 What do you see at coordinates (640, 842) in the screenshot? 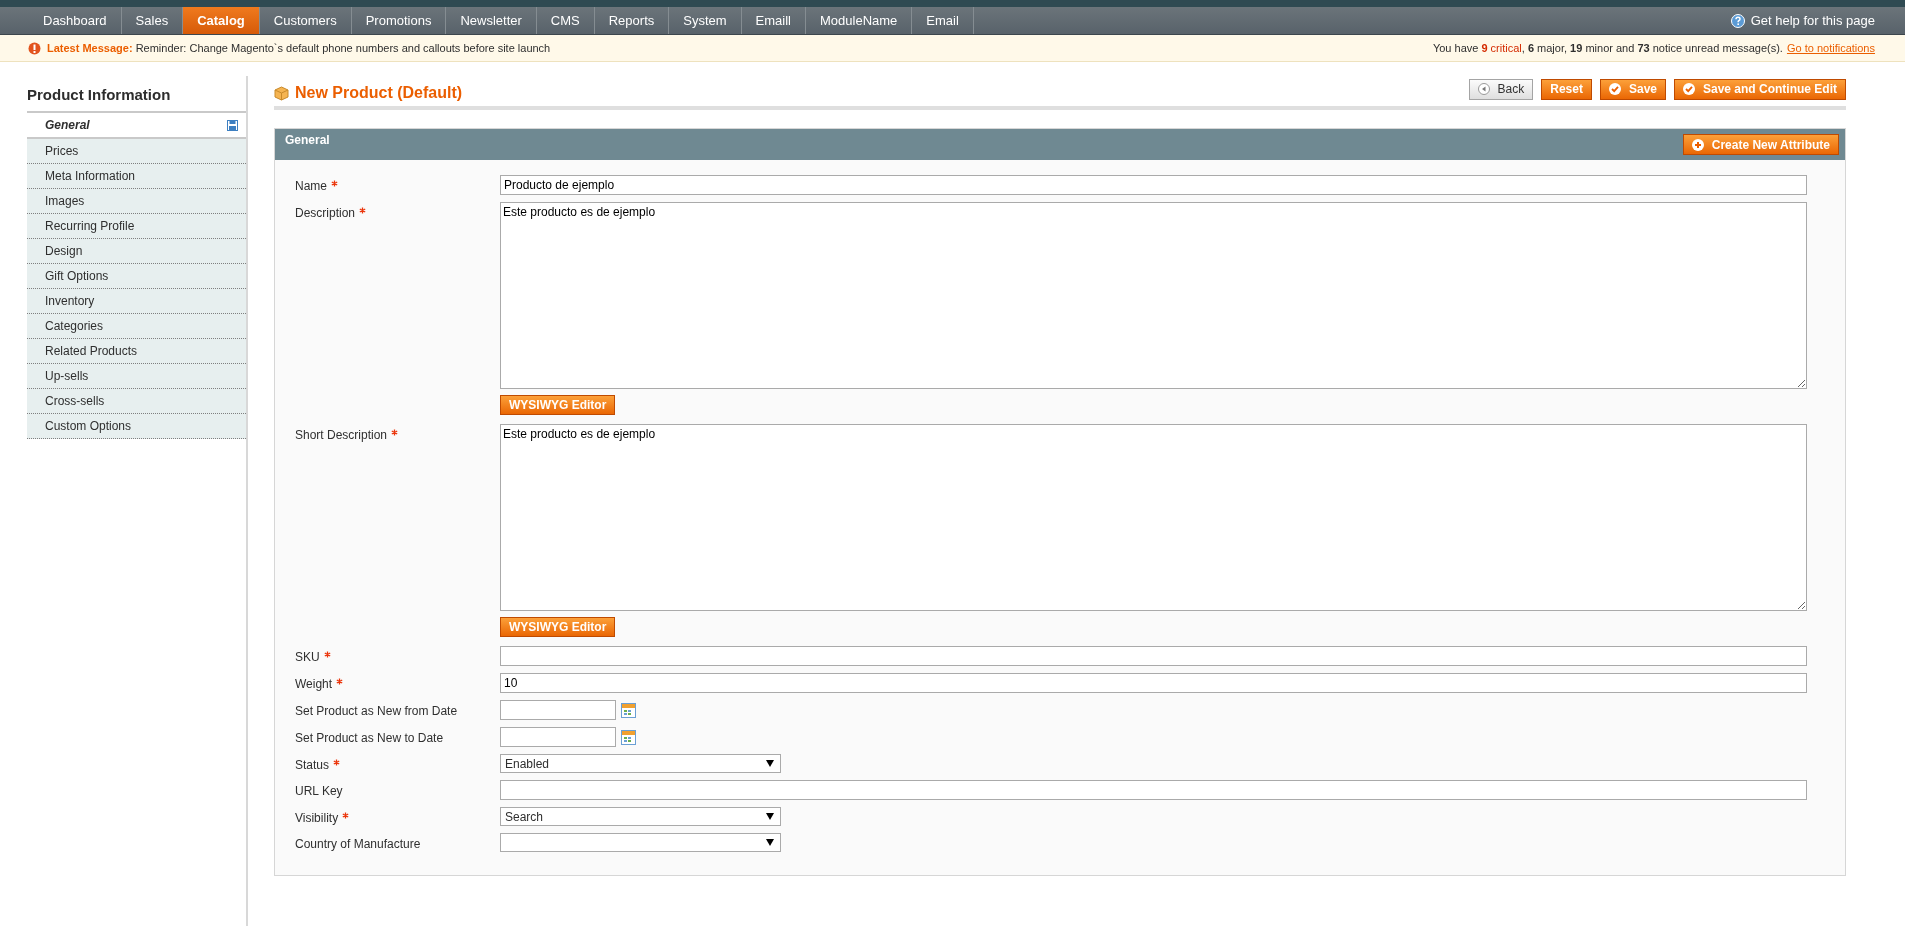
I see `select-field` at bounding box center [640, 842].